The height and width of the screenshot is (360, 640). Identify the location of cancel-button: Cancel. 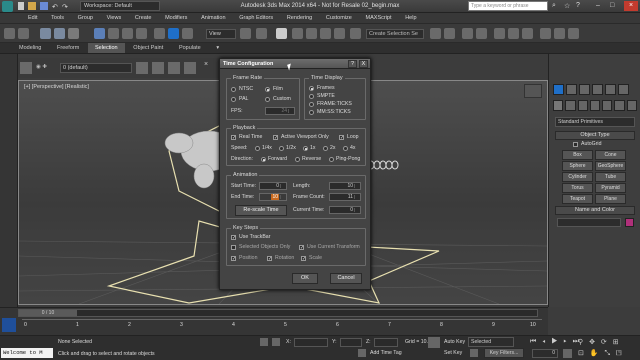
(346, 278).